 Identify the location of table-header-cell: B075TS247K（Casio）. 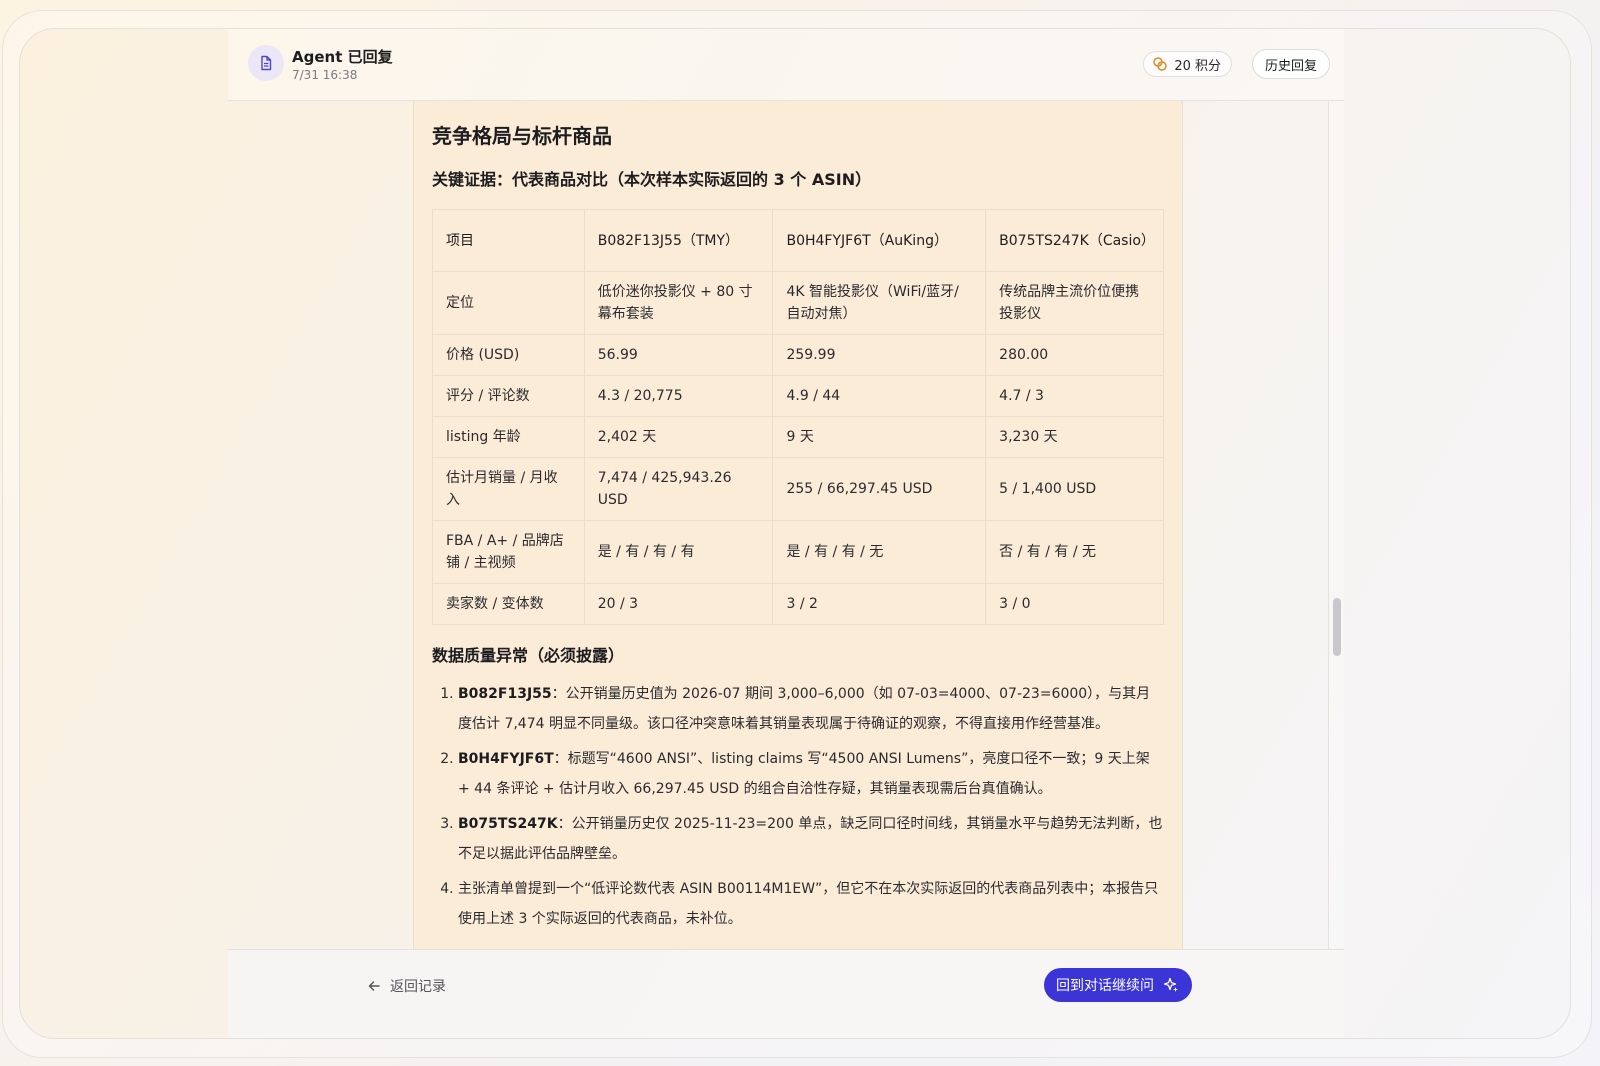
(1074, 240).